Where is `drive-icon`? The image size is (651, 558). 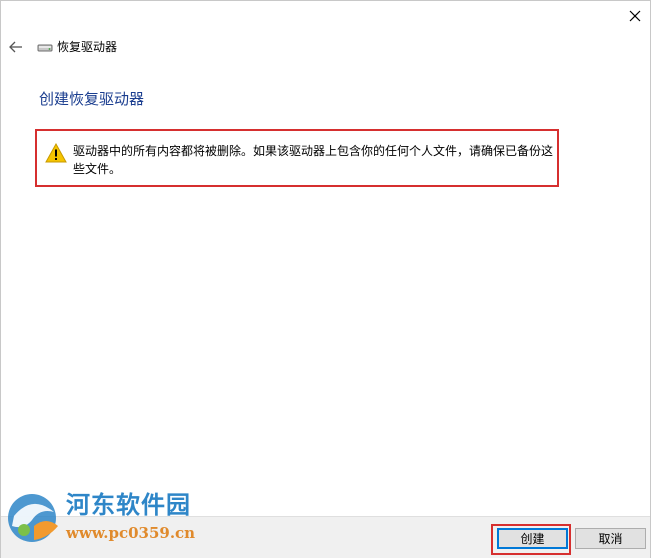 drive-icon is located at coordinates (45, 48).